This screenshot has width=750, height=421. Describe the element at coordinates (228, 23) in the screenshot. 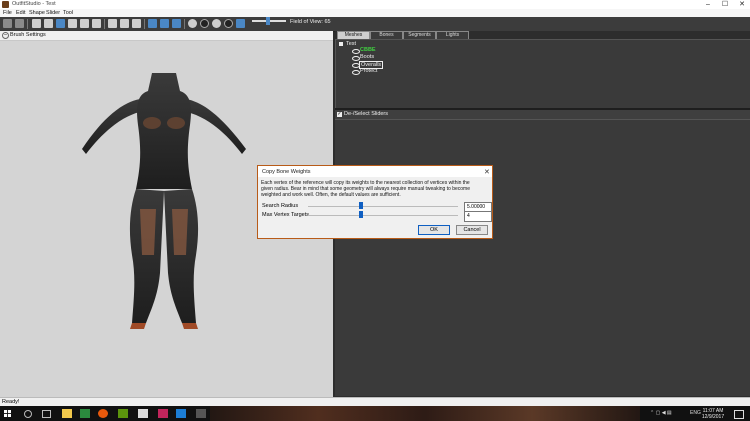

I see `view-right-icon` at that location.